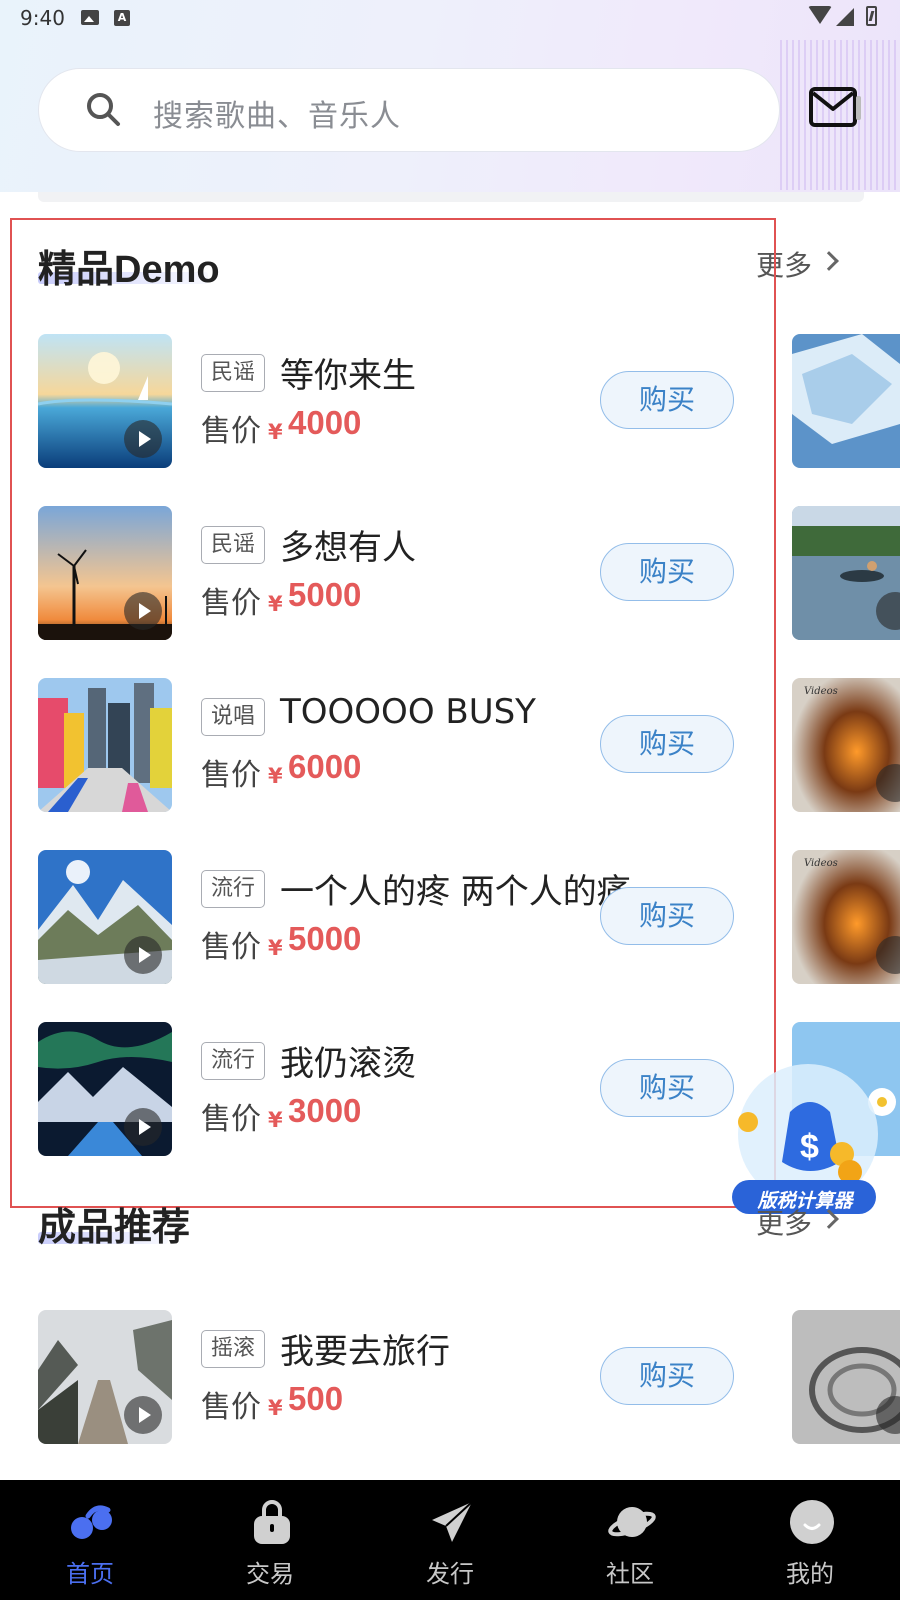 The height and width of the screenshot is (1600, 900). I want to click on mail-icon, so click(835, 108).